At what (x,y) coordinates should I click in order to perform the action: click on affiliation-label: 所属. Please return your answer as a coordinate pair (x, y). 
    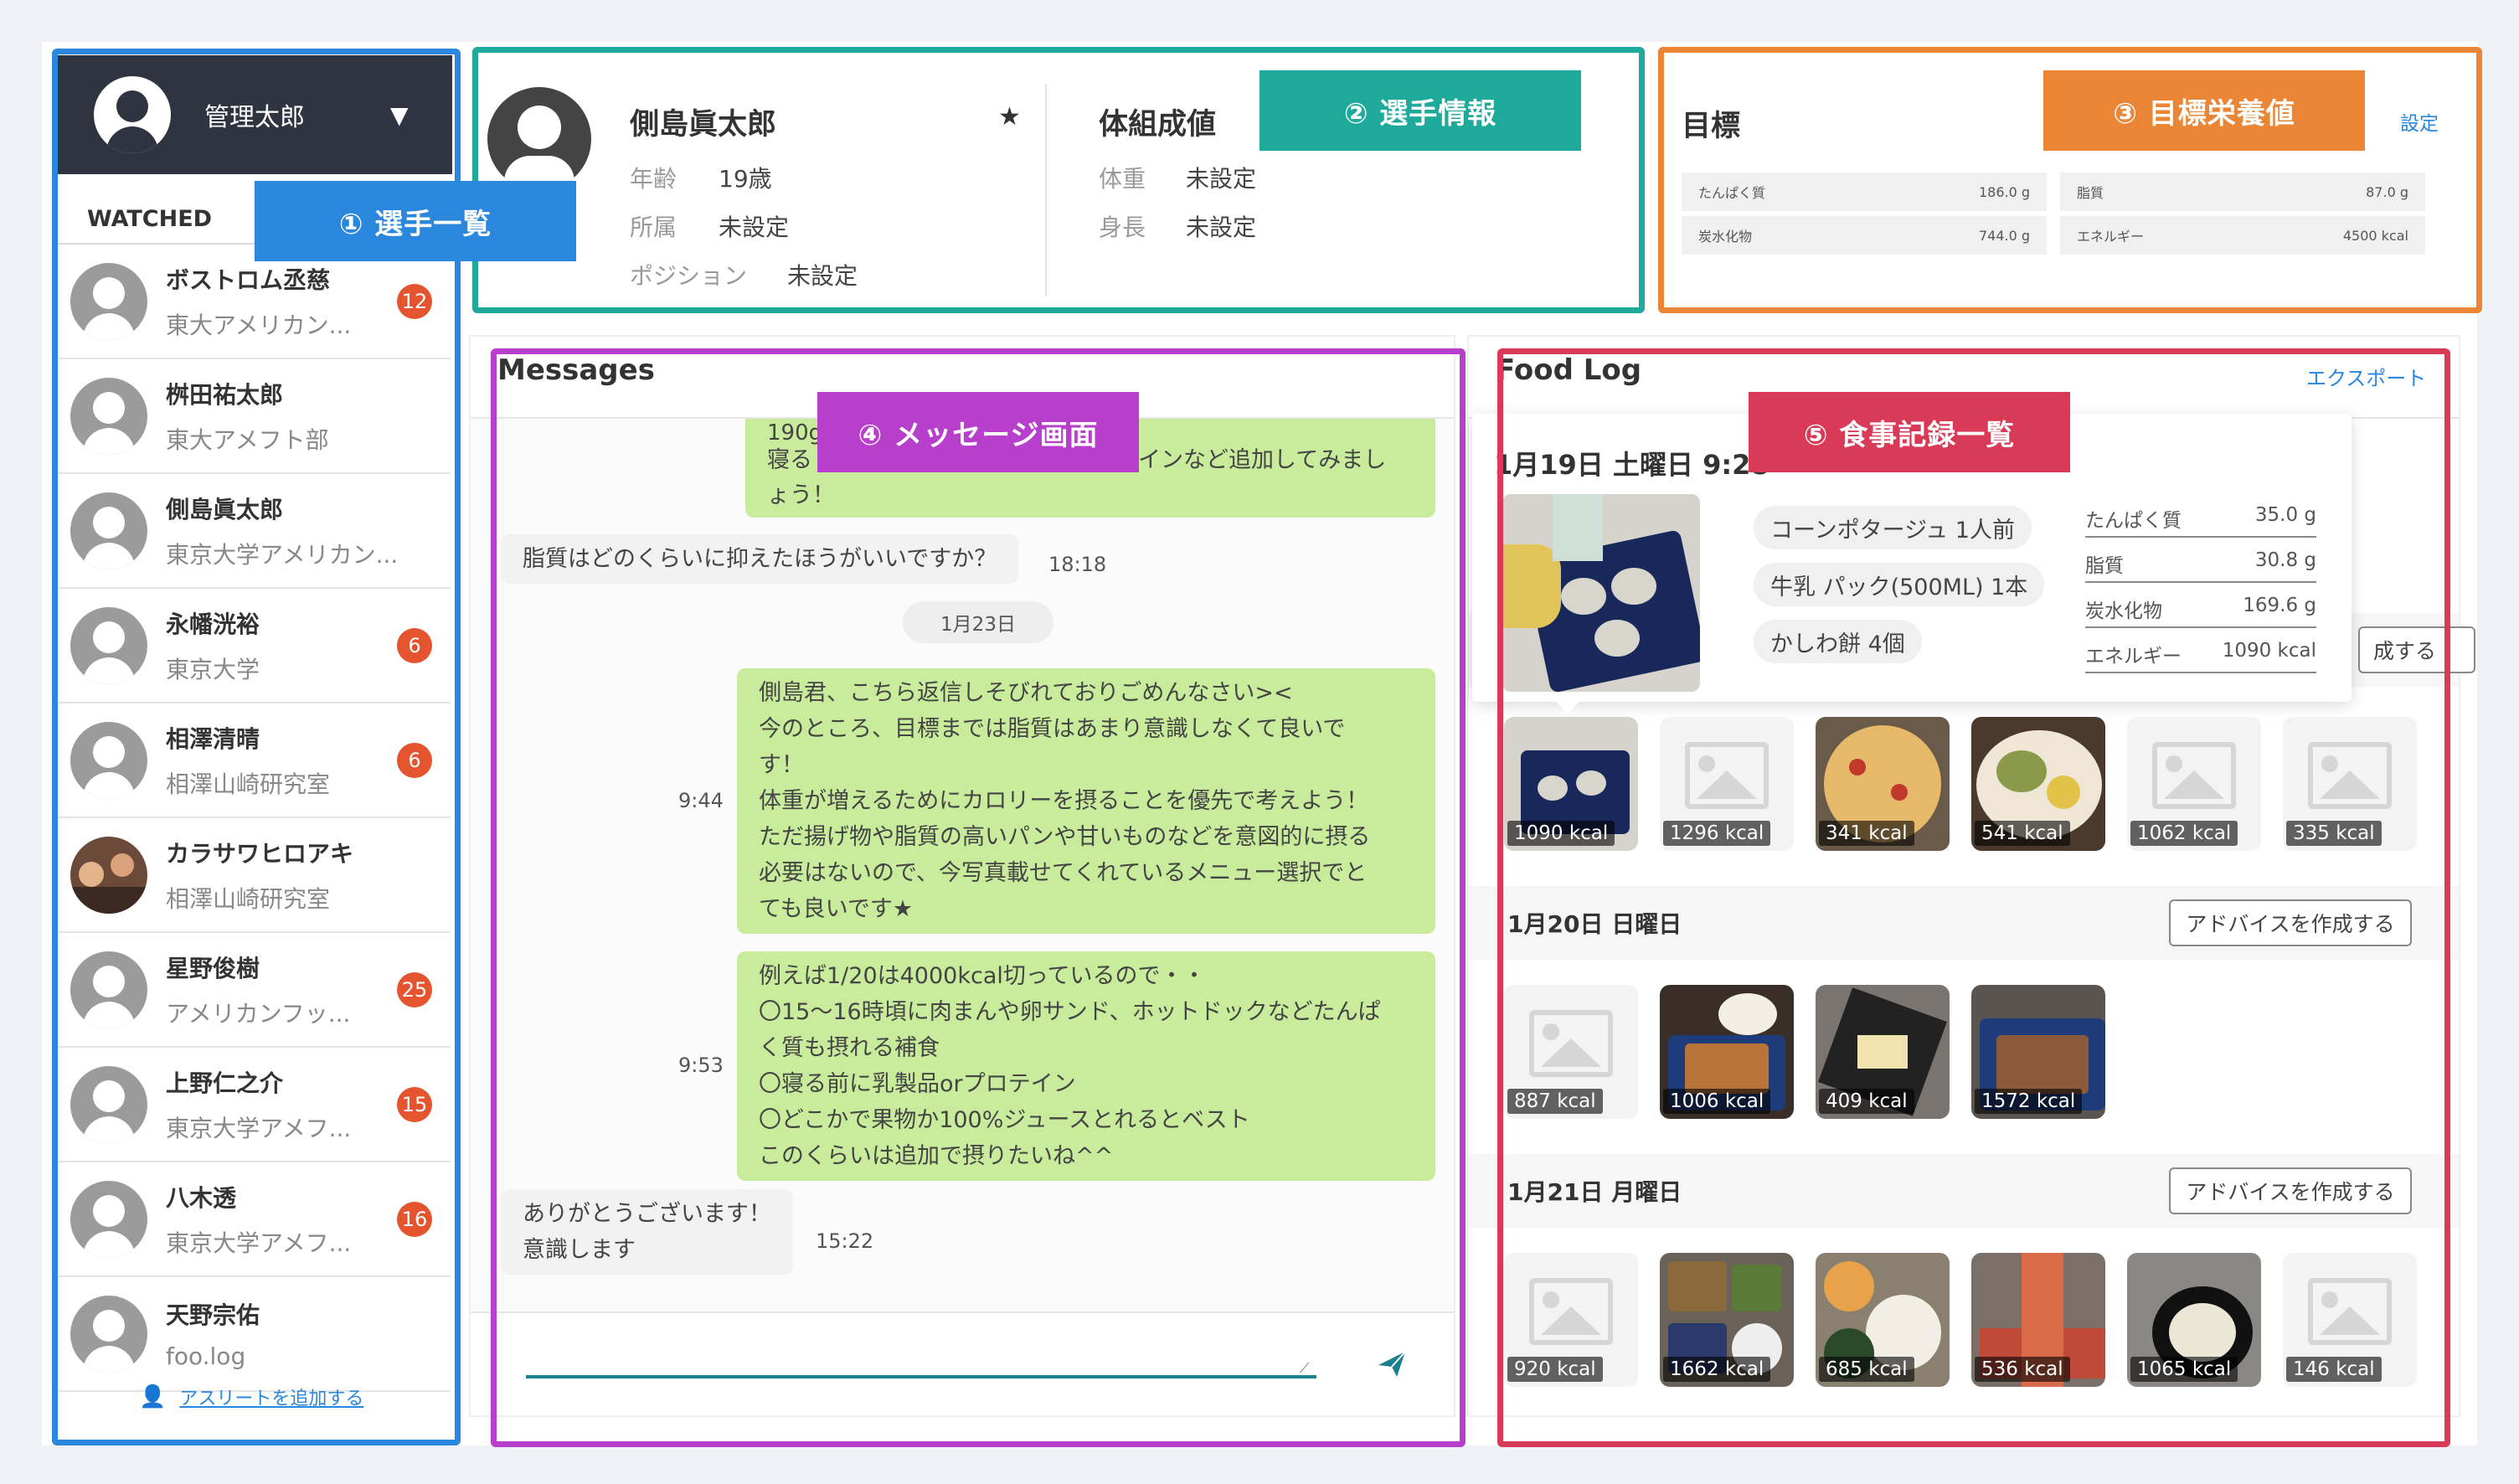
    Looking at the image, I should click on (653, 227).